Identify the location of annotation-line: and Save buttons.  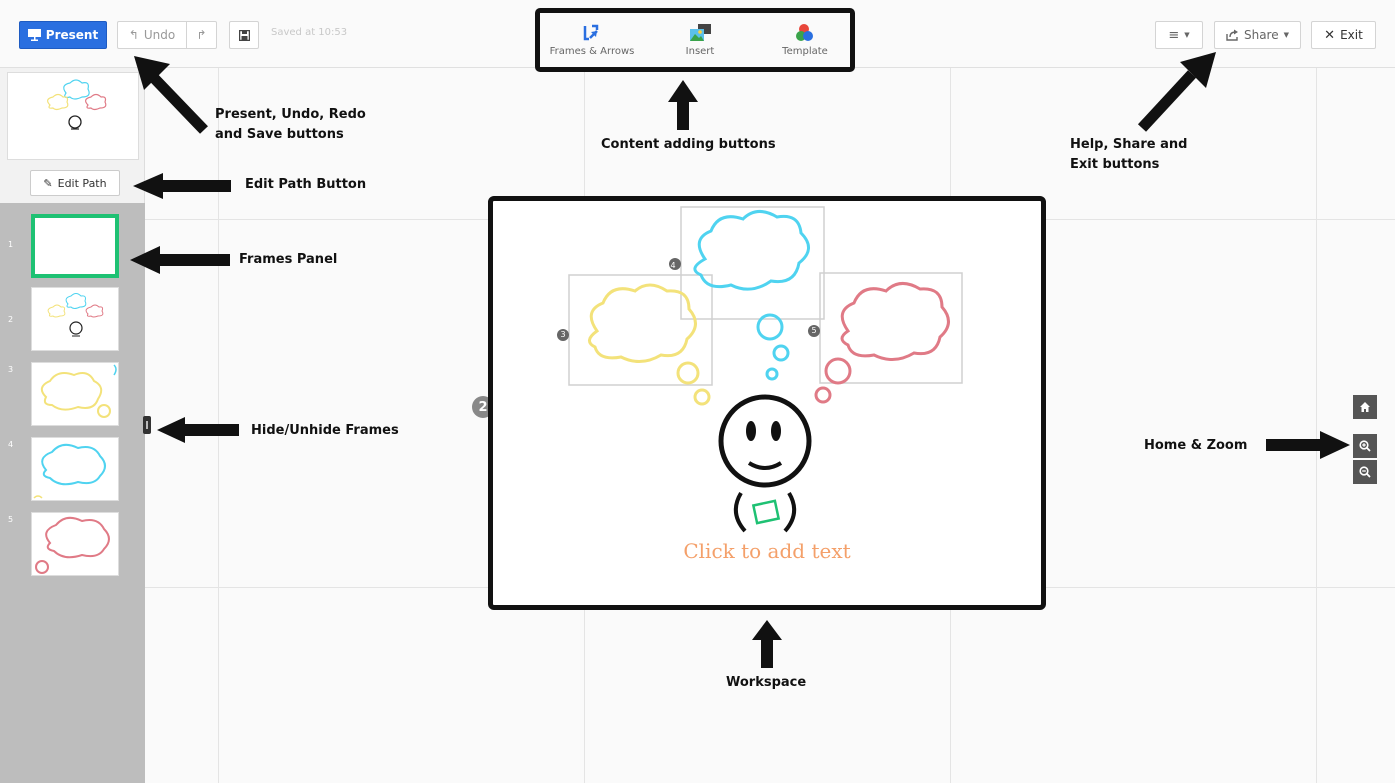
(279, 134).